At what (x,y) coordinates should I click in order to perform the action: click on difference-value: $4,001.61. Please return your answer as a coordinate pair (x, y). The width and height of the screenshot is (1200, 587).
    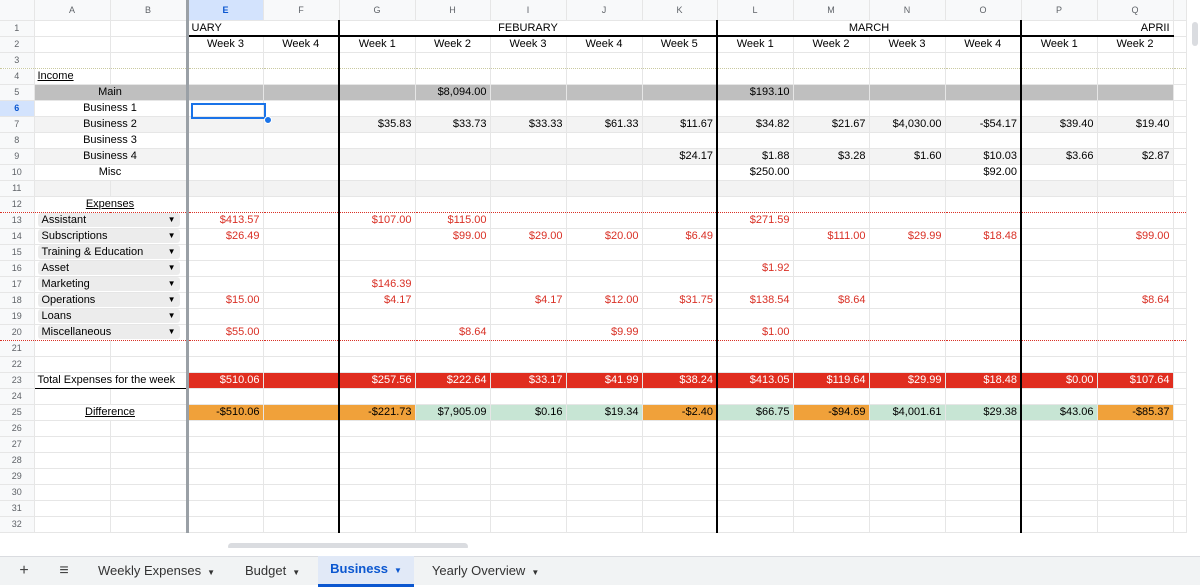
    Looking at the image, I should click on (907, 412).